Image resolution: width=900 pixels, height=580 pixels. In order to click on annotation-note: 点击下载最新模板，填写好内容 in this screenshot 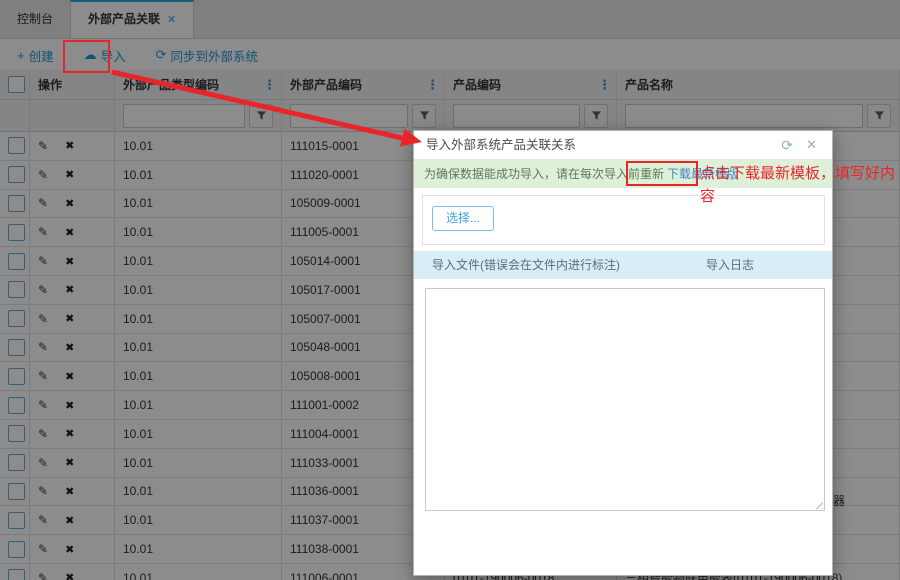, I will do `click(798, 185)`.